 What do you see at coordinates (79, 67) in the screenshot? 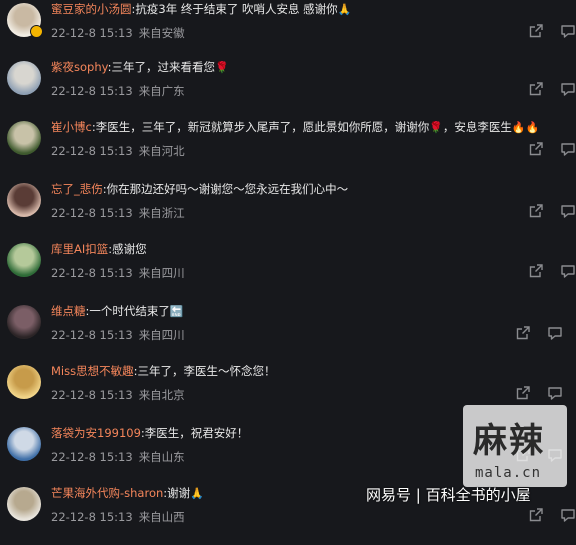
I see `username-link: 紫夜sophy` at bounding box center [79, 67].